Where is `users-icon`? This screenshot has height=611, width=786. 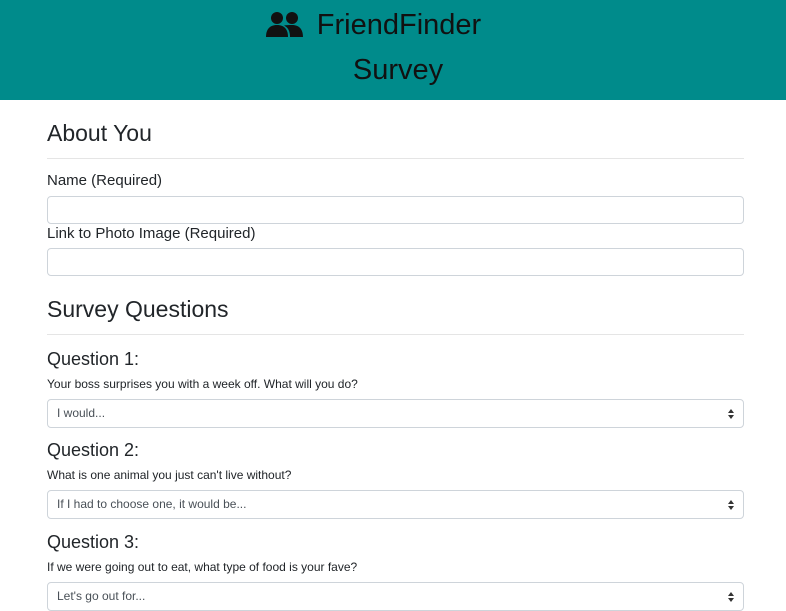 users-icon is located at coordinates (285, 25).